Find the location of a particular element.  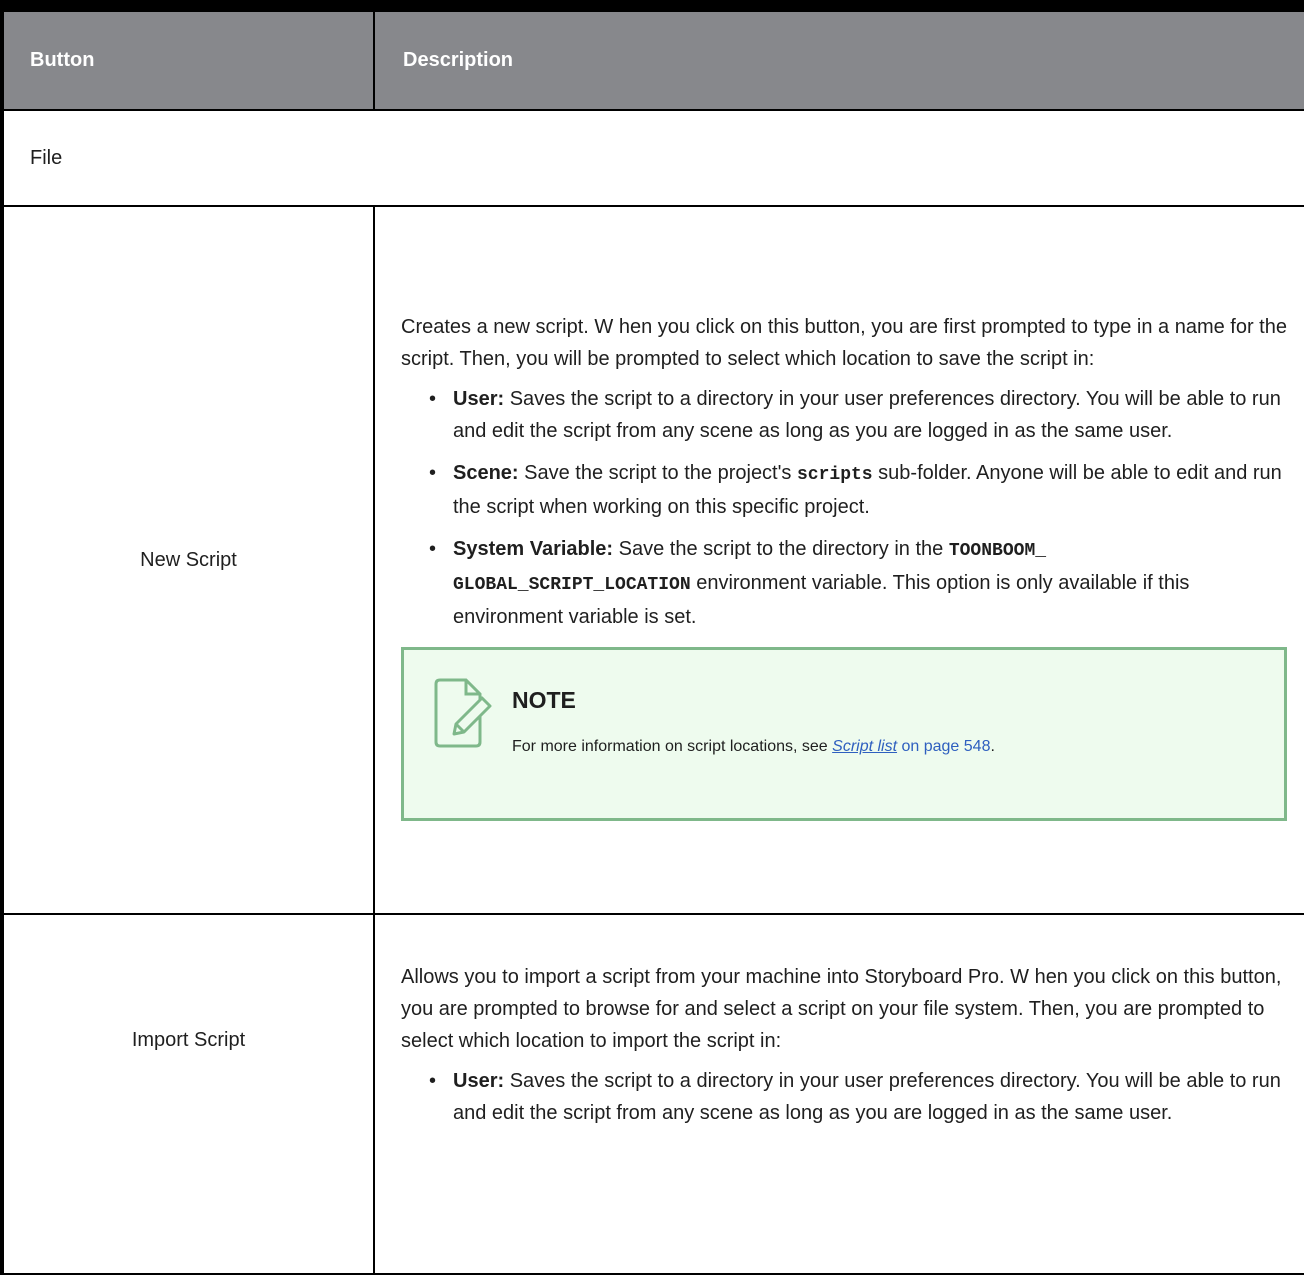

script-list-link: Script list is located at coordinates (864, 746).